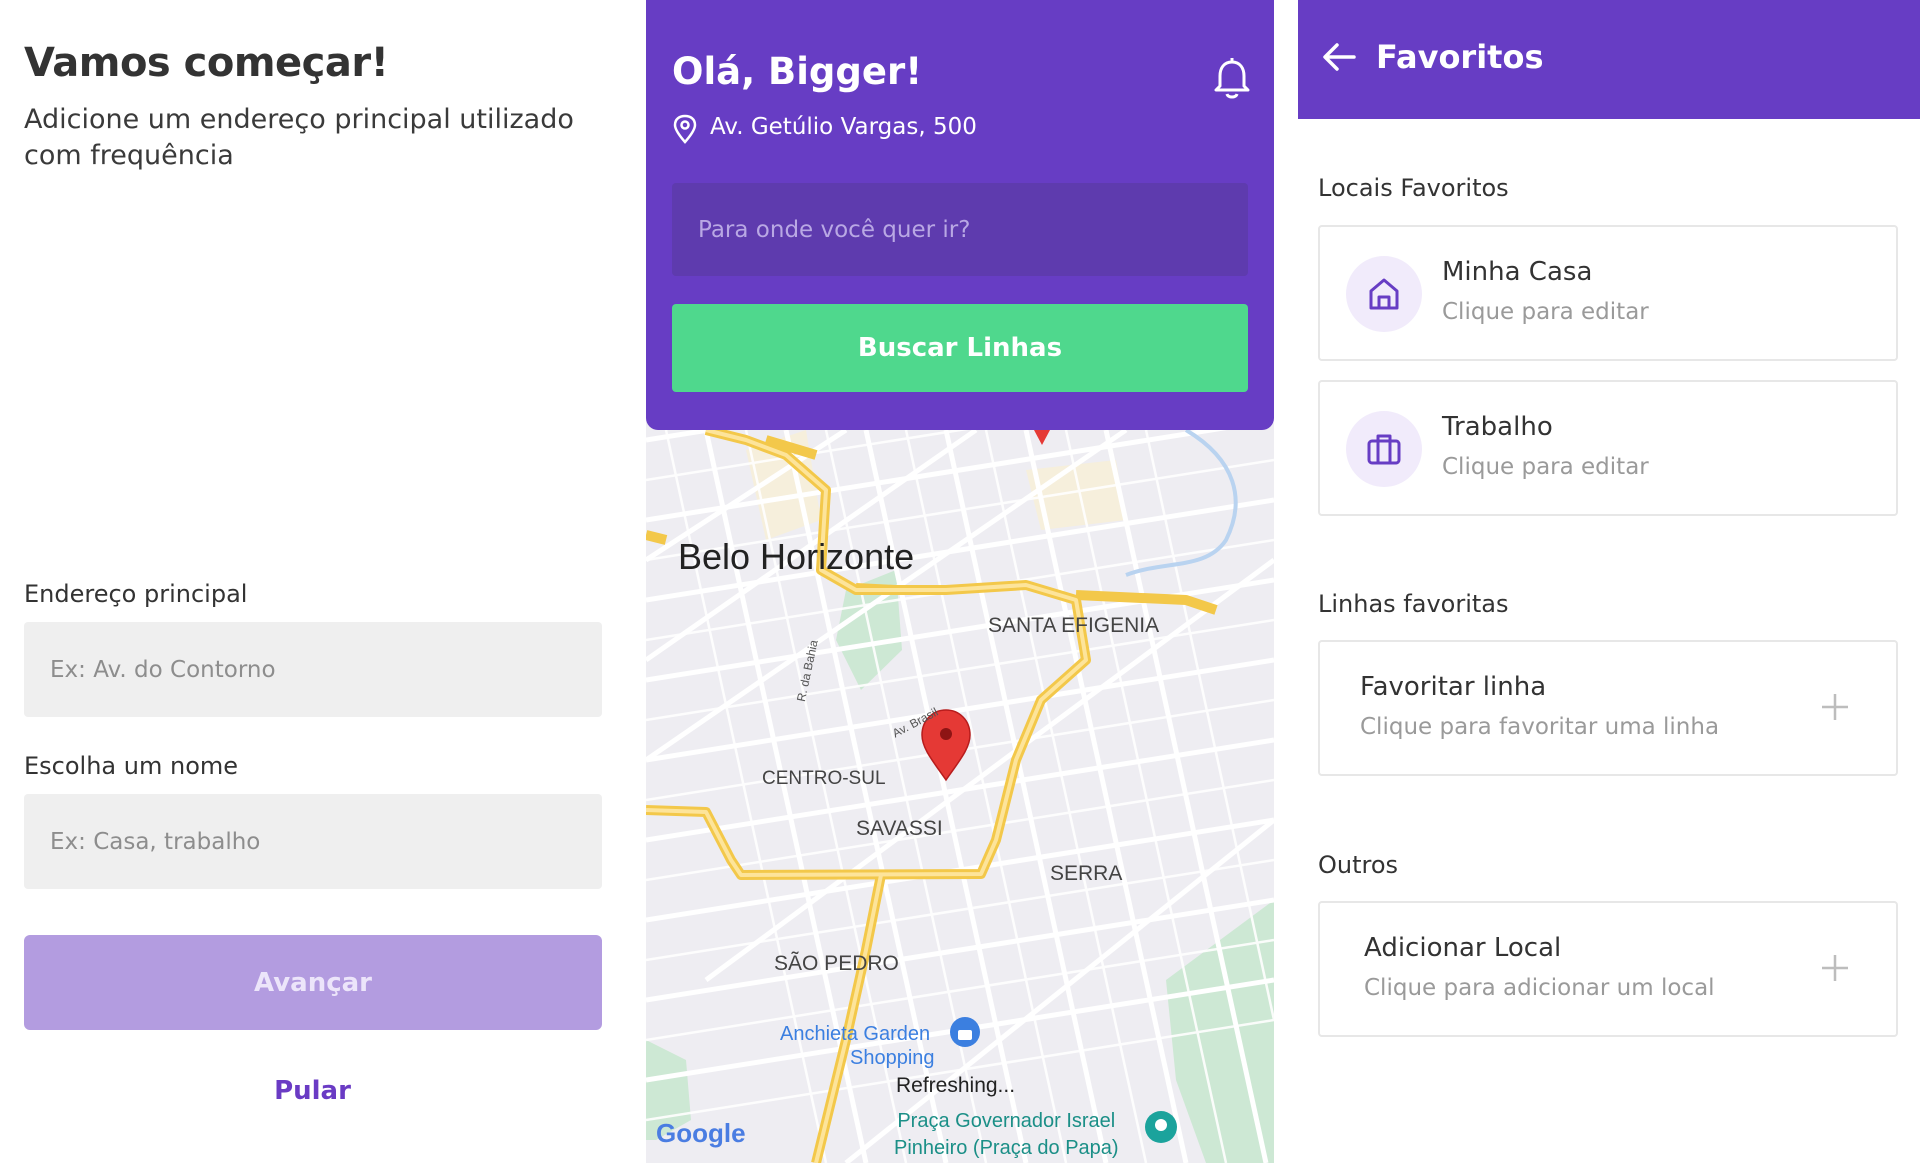 This screenshot has height=1163, width=1920. What do you see at coordinates (1006, 1148) in the screenshot?
I see `poi-praca-line-2: Pinheiro (Praça do Papa)` at bounding box center [1006, 1148].